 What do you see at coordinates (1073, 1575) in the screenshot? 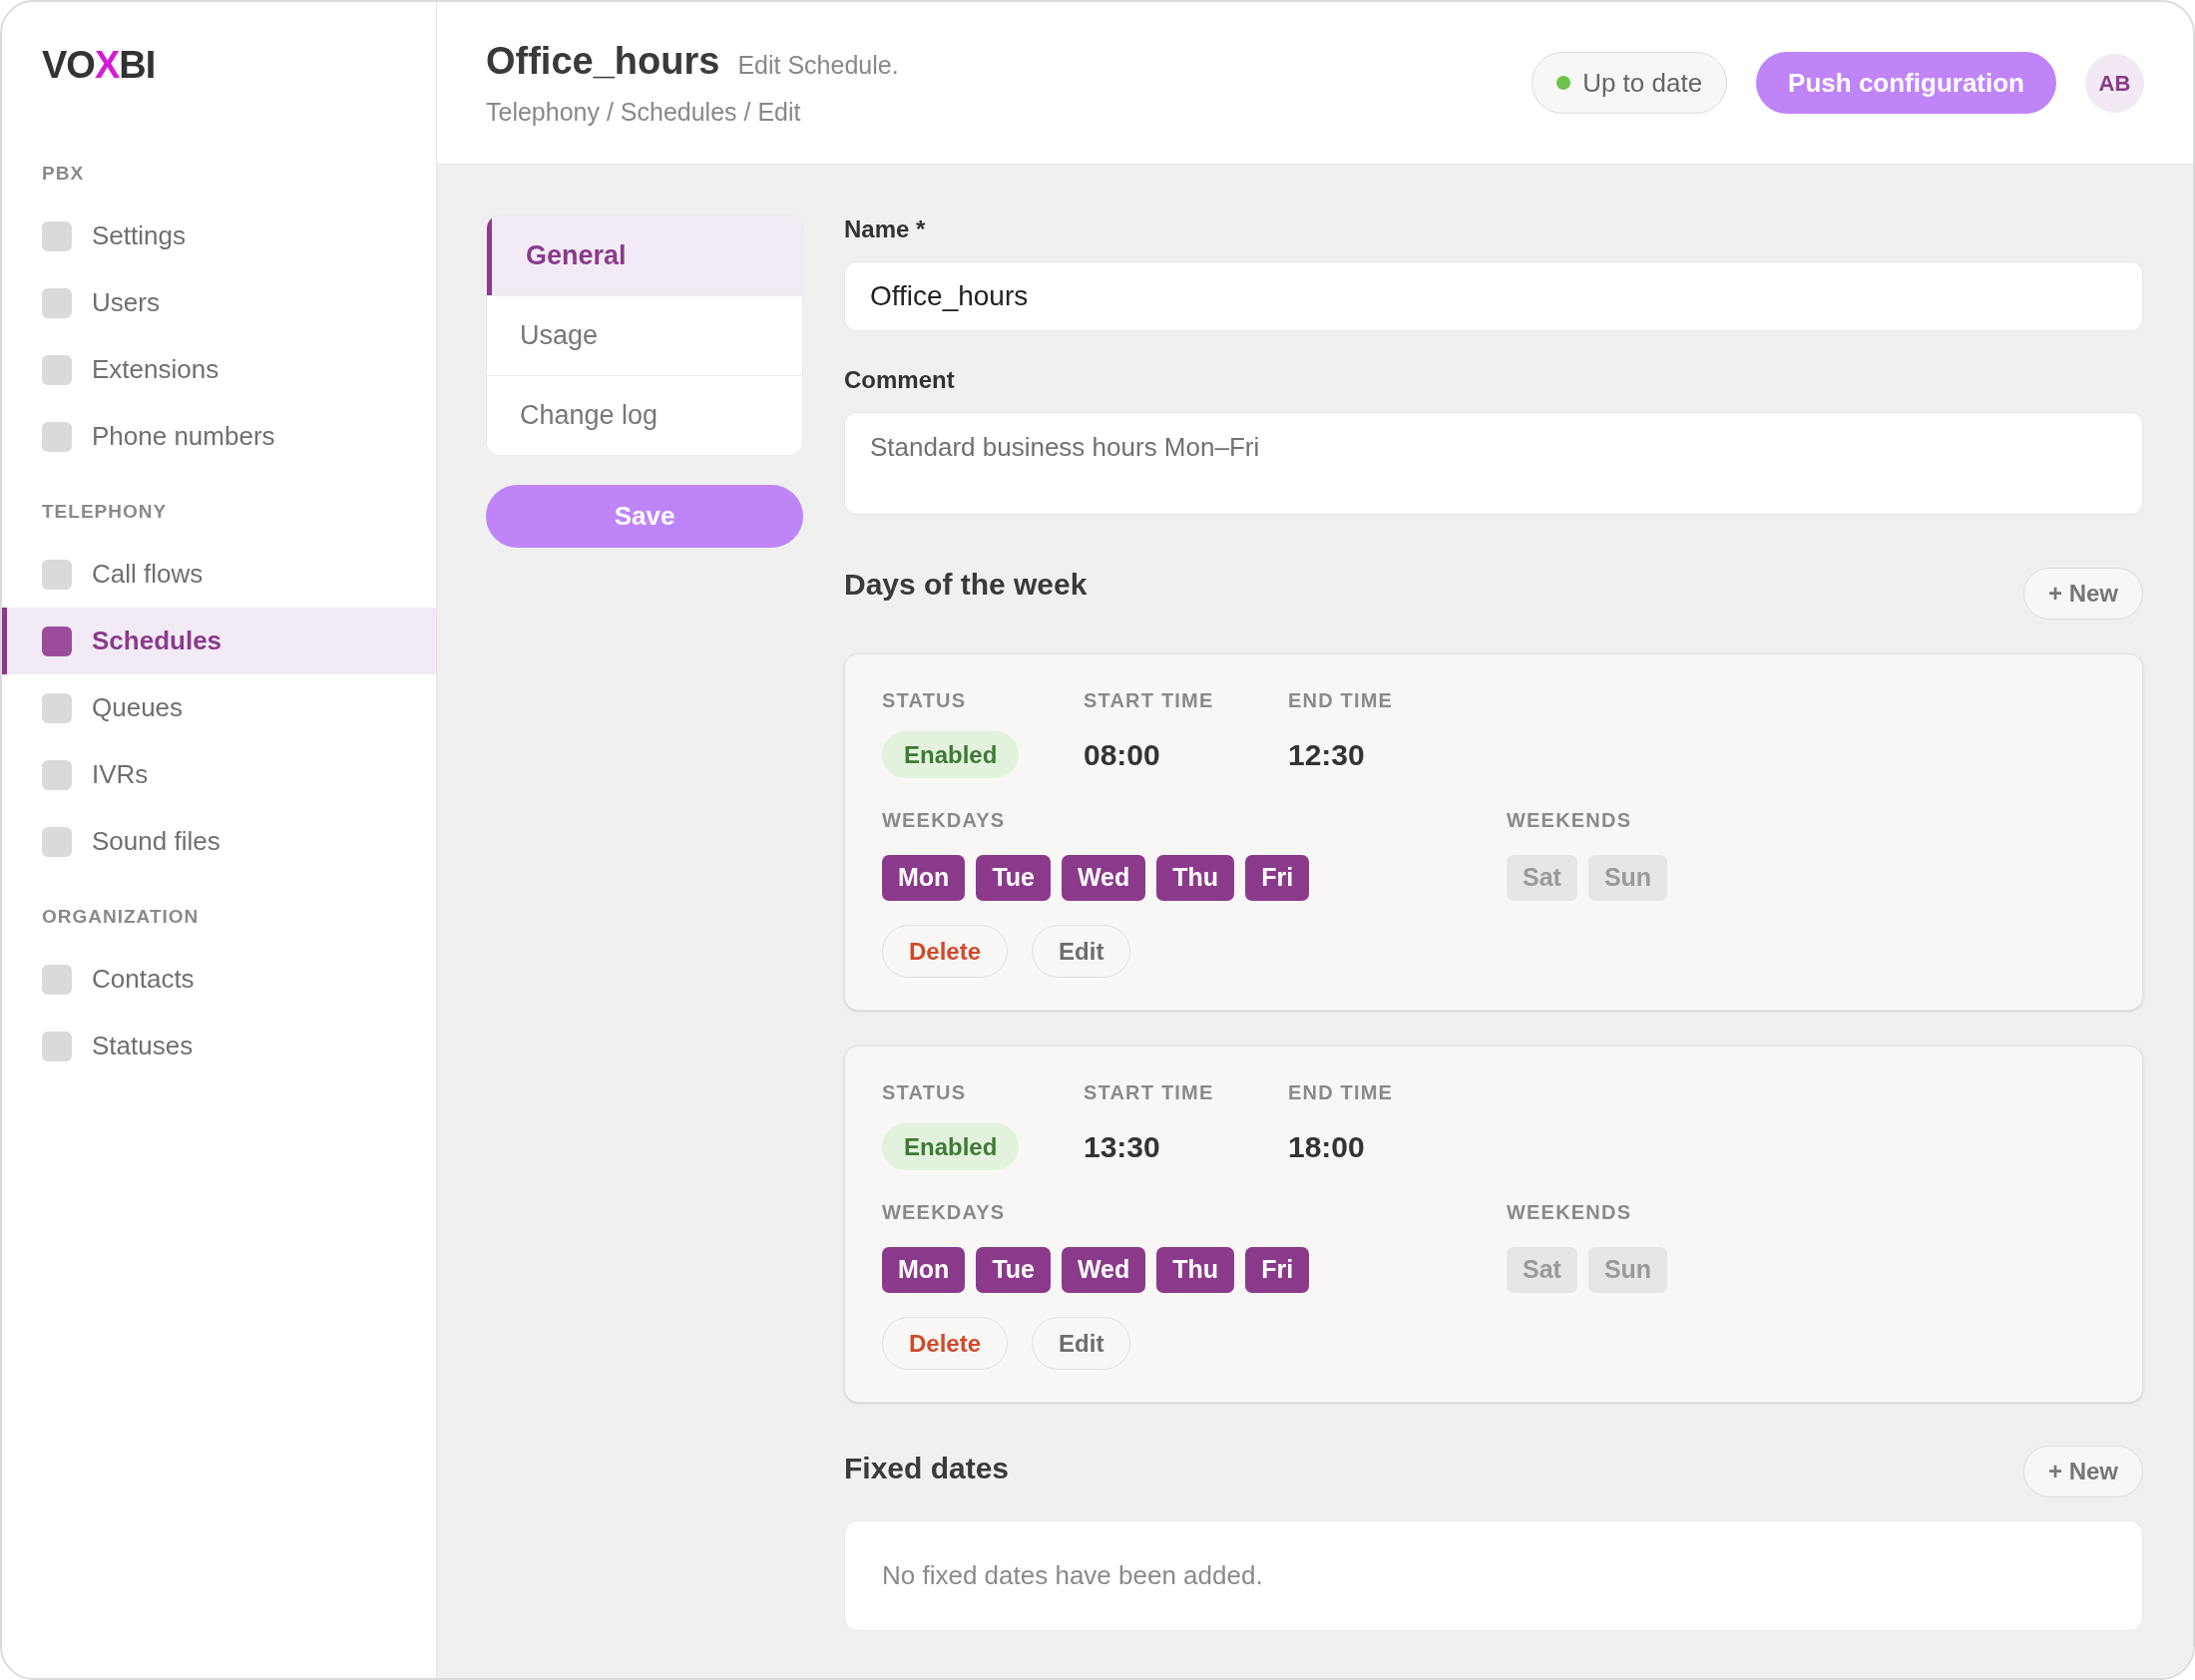
I see `empty-message: No fixed dates have been added.` at bounding box center [1073, 1575].